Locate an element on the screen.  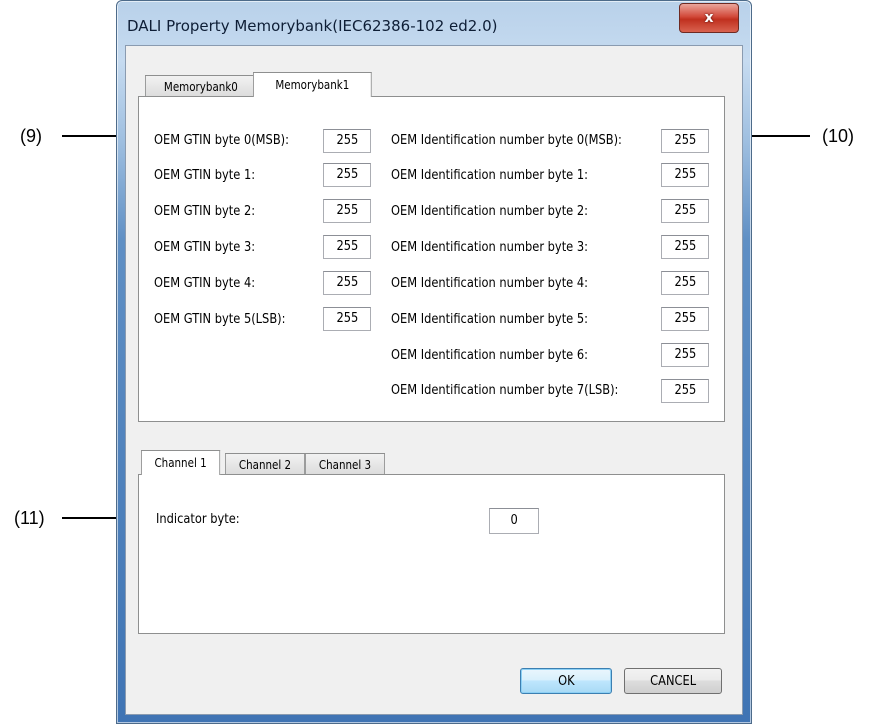
gtin-byte-3-field: 255 is located at coordinates (347, 247).